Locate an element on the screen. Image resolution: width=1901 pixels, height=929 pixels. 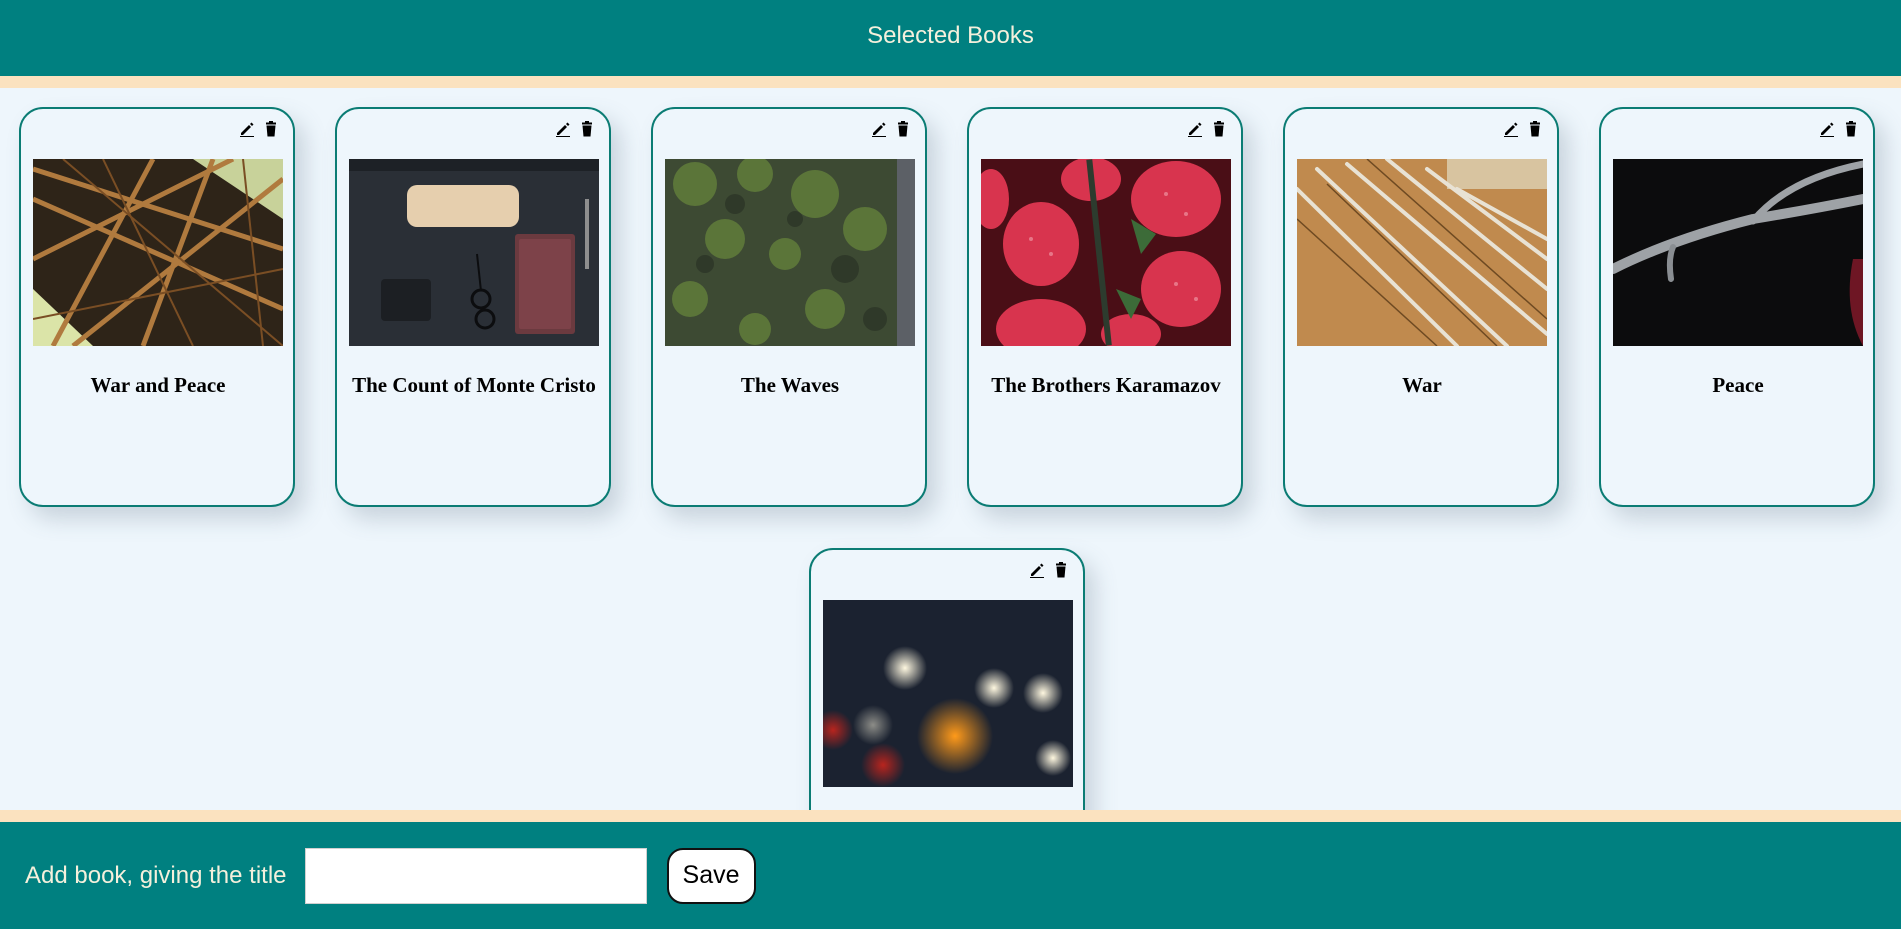
book-card: The Brothers Karamazov is located at coordinates (1105, 307).